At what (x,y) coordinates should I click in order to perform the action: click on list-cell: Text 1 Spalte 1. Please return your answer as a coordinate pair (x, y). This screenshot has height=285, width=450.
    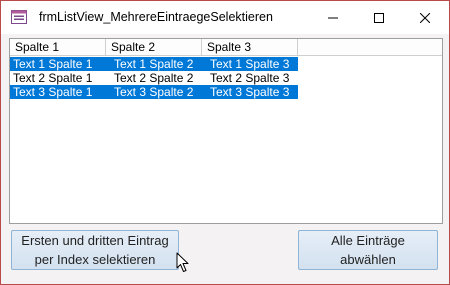
    Looking at the image, I should click on (53, 64).